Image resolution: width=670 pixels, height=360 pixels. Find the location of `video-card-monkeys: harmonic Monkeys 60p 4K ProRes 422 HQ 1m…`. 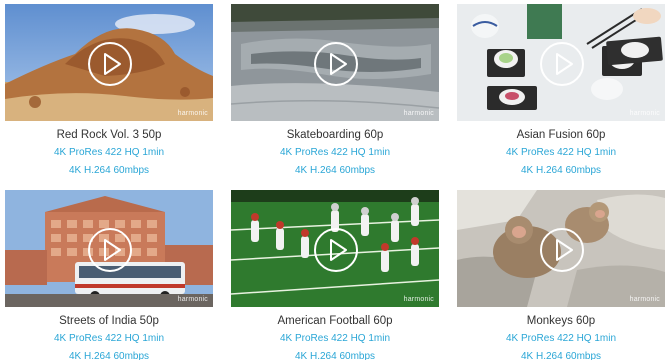

video-card-monkeys: harmonic Monkeys 60p 4K ProRes 422 HQ 1m… is located at coordinates (561, 275).